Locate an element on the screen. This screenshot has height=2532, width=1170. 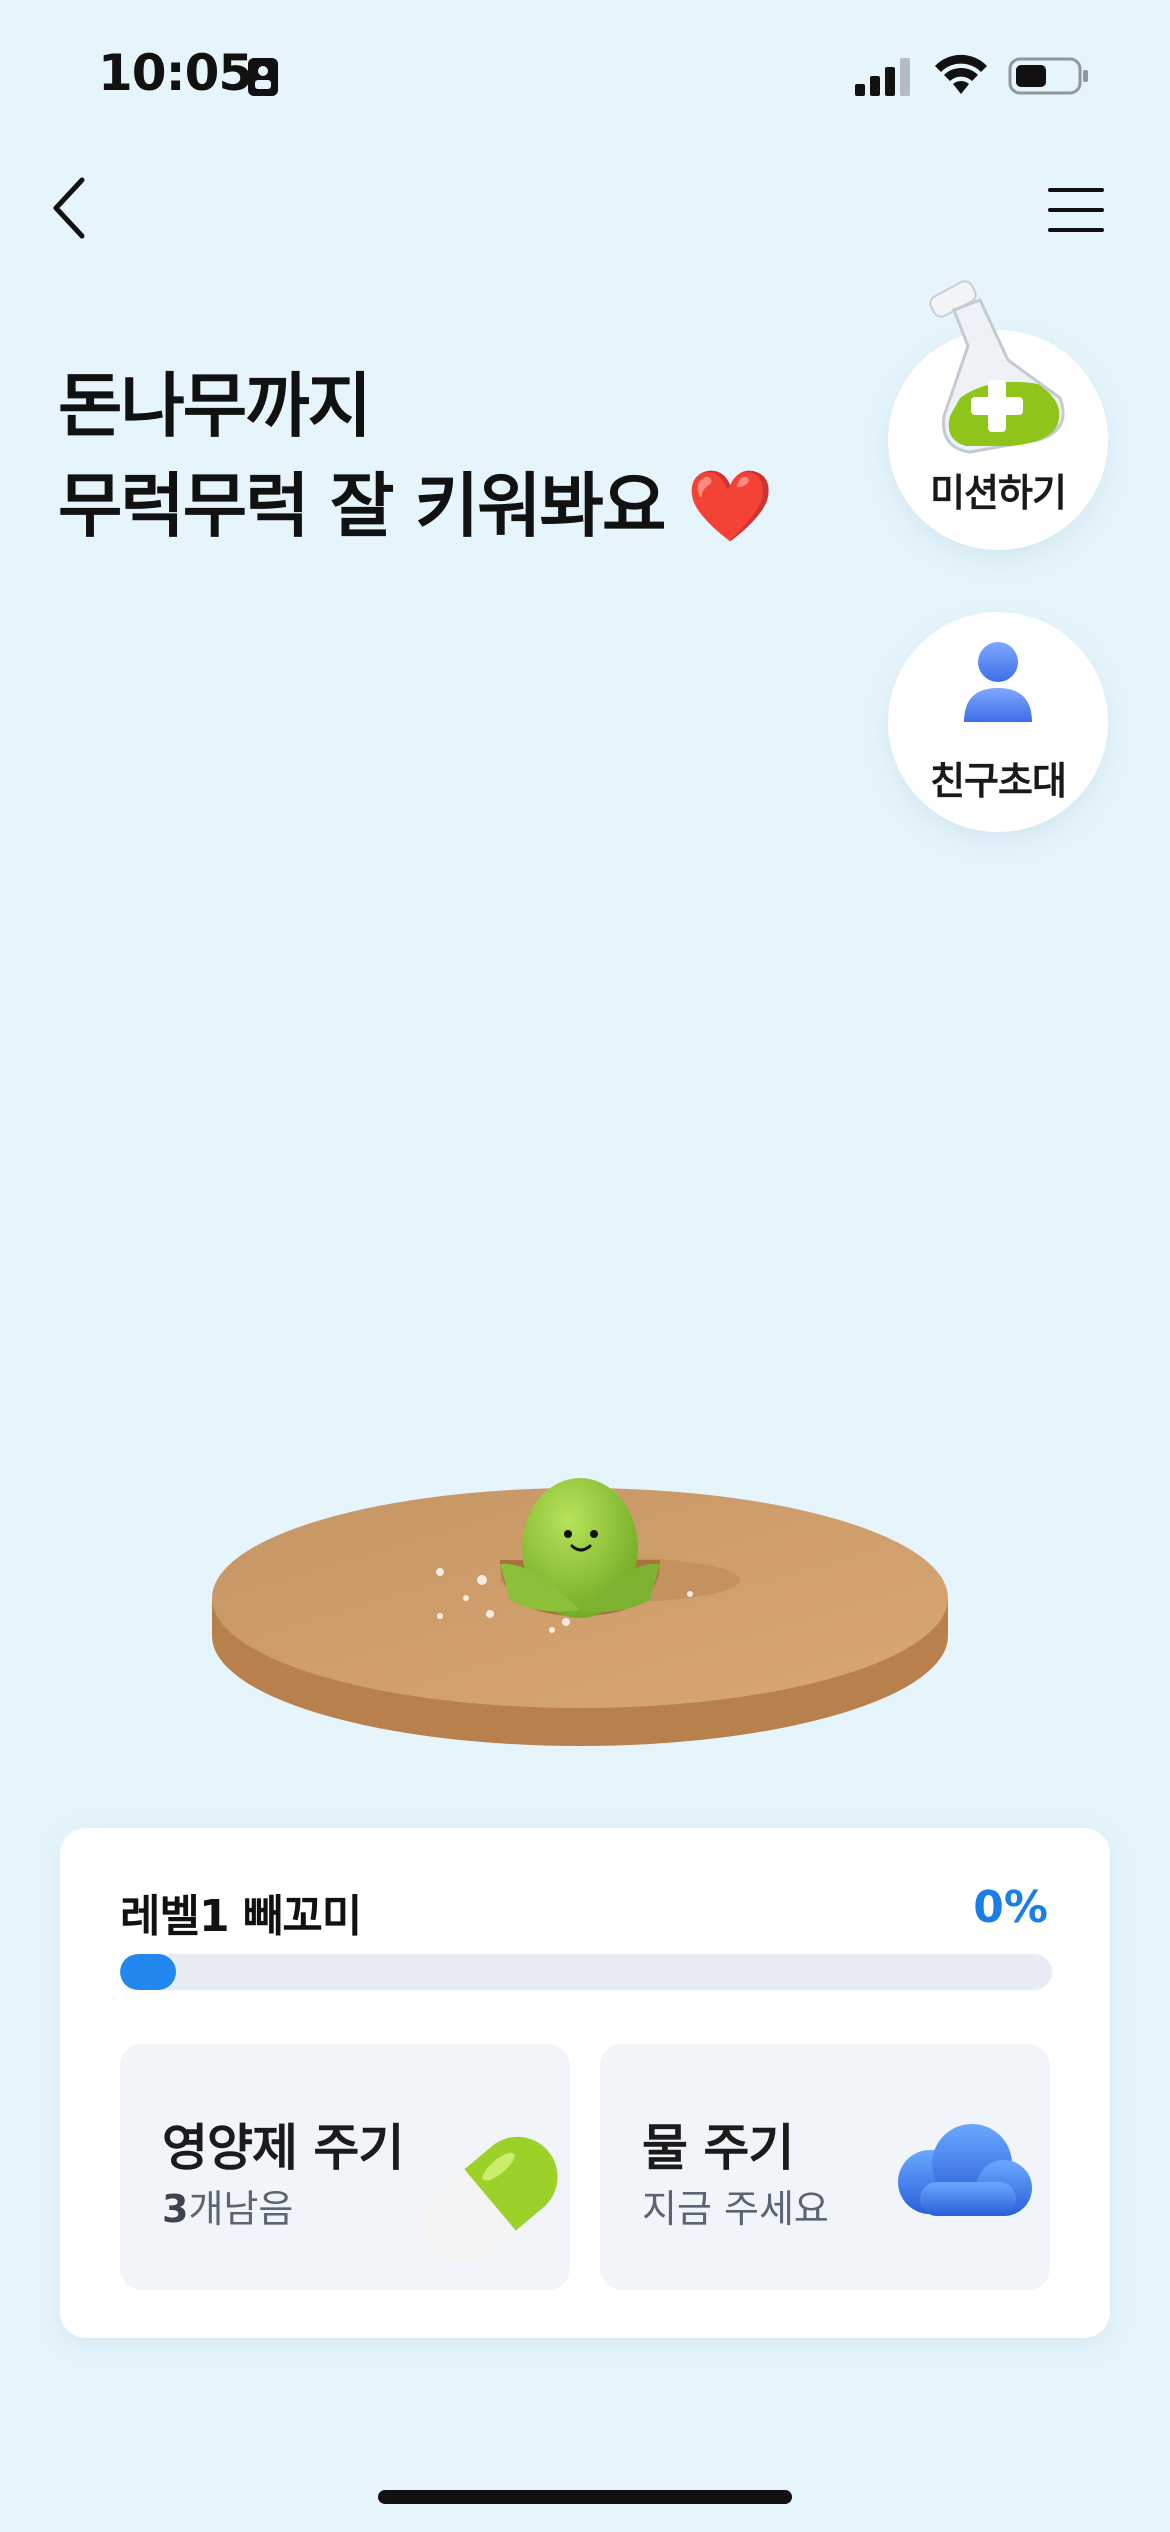
status-time: 10:05 is located at coordinates (175, 73).